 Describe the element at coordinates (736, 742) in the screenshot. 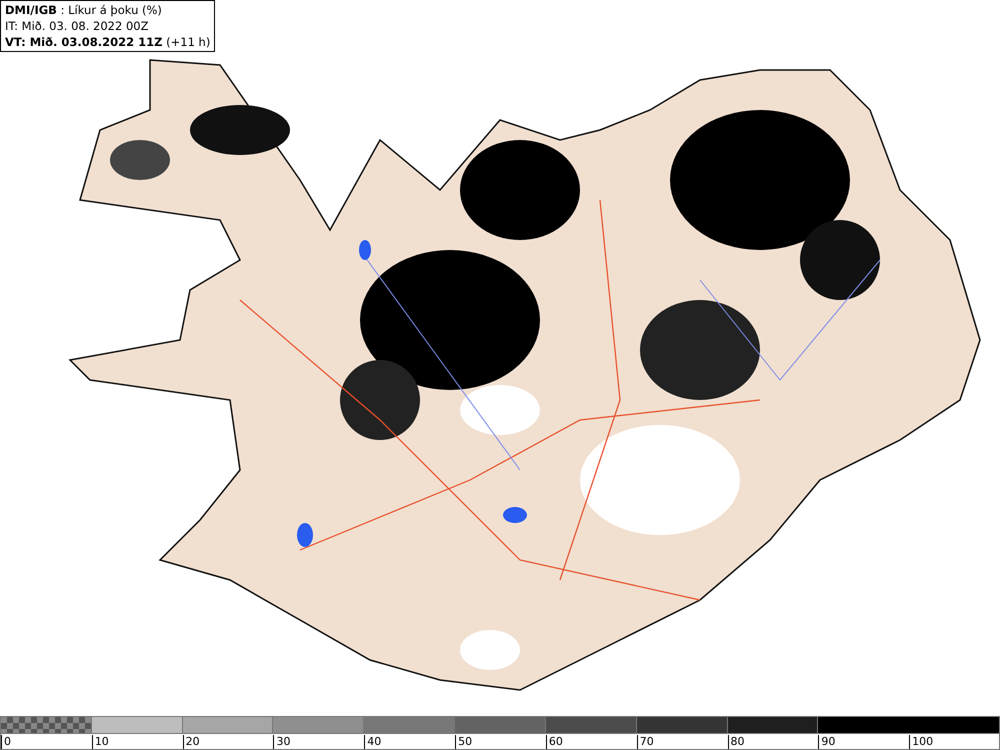

I see `legend-tick-label: 80` at that location.